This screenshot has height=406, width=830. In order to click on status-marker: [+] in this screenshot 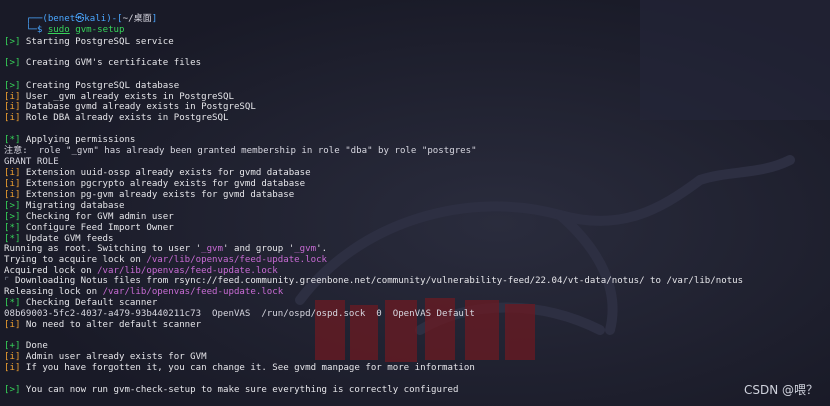, I will do `click(12, 346)`.